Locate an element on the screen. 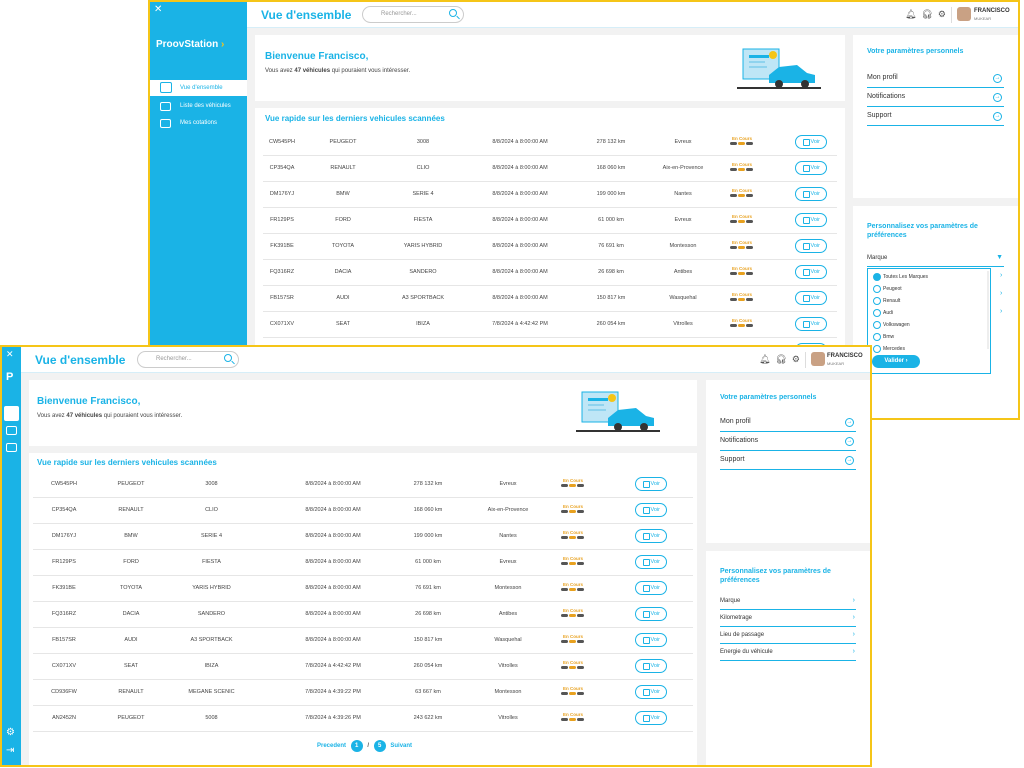  table-cell: 26 698 km is located at coordinates (611, 272).